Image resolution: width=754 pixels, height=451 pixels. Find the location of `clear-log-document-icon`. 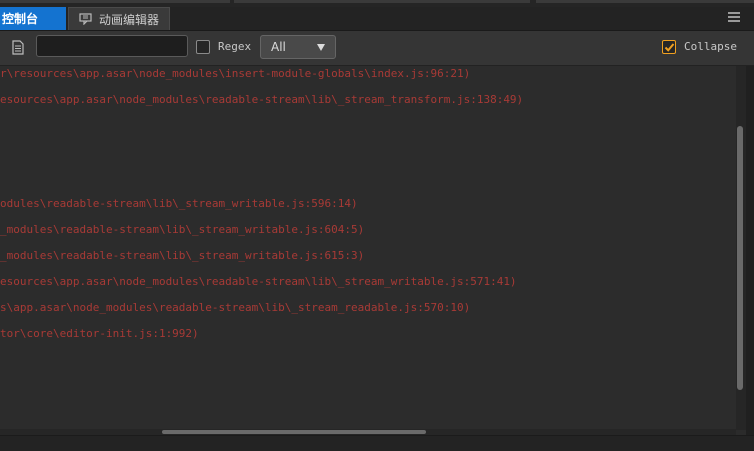

clear-log-document-icon is located at coordinates (18, 47).